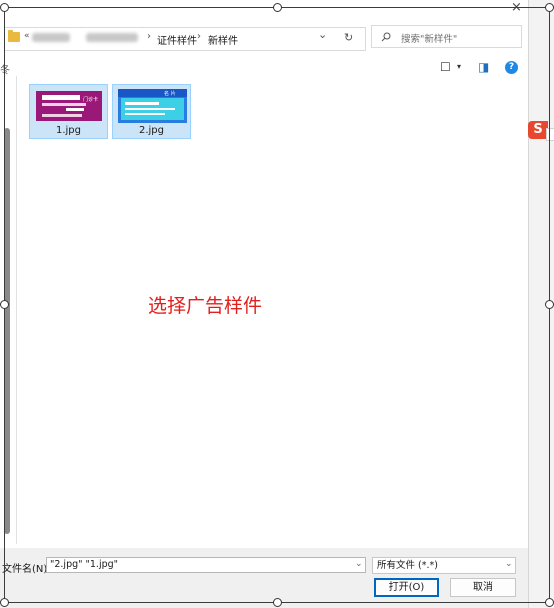 The width and height of the screenshot is (554, 608). Describe the element at coordinates (459, 66) in the screenshot. I see `view-dropdown-icon: ▾` at that location.